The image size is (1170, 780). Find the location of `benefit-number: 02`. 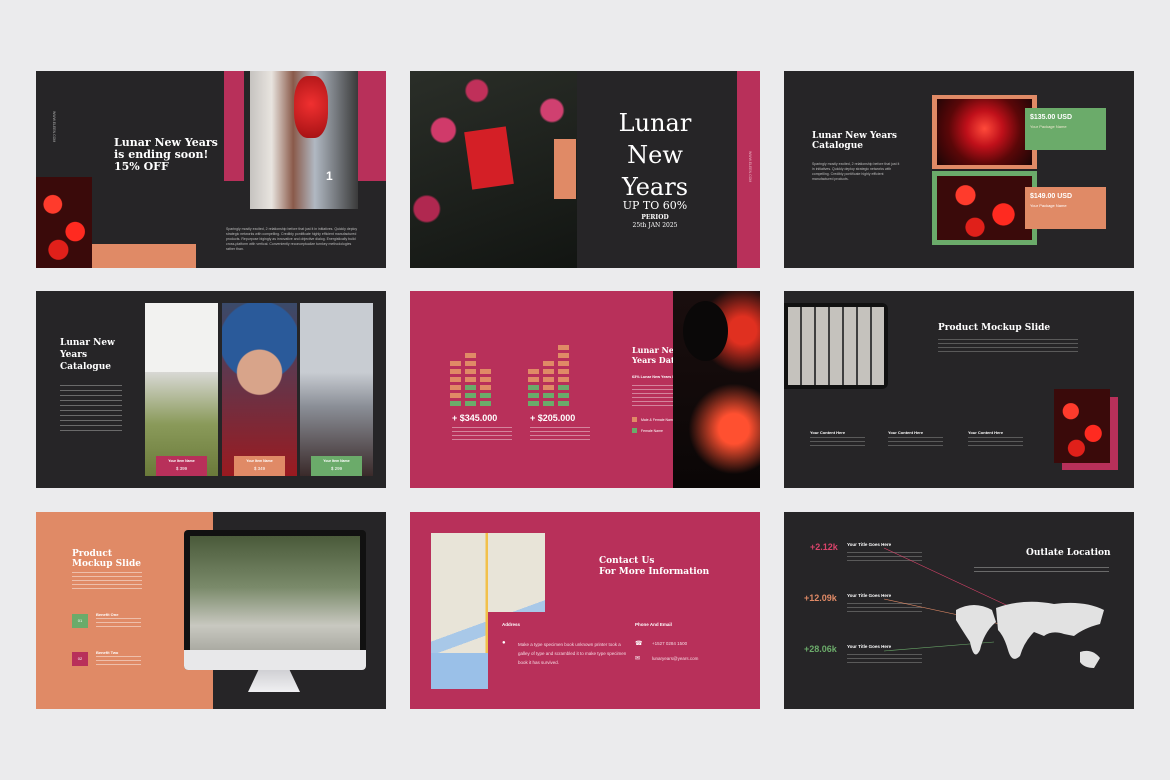

benefit-number: 02 is located at coordinates (80, 659).